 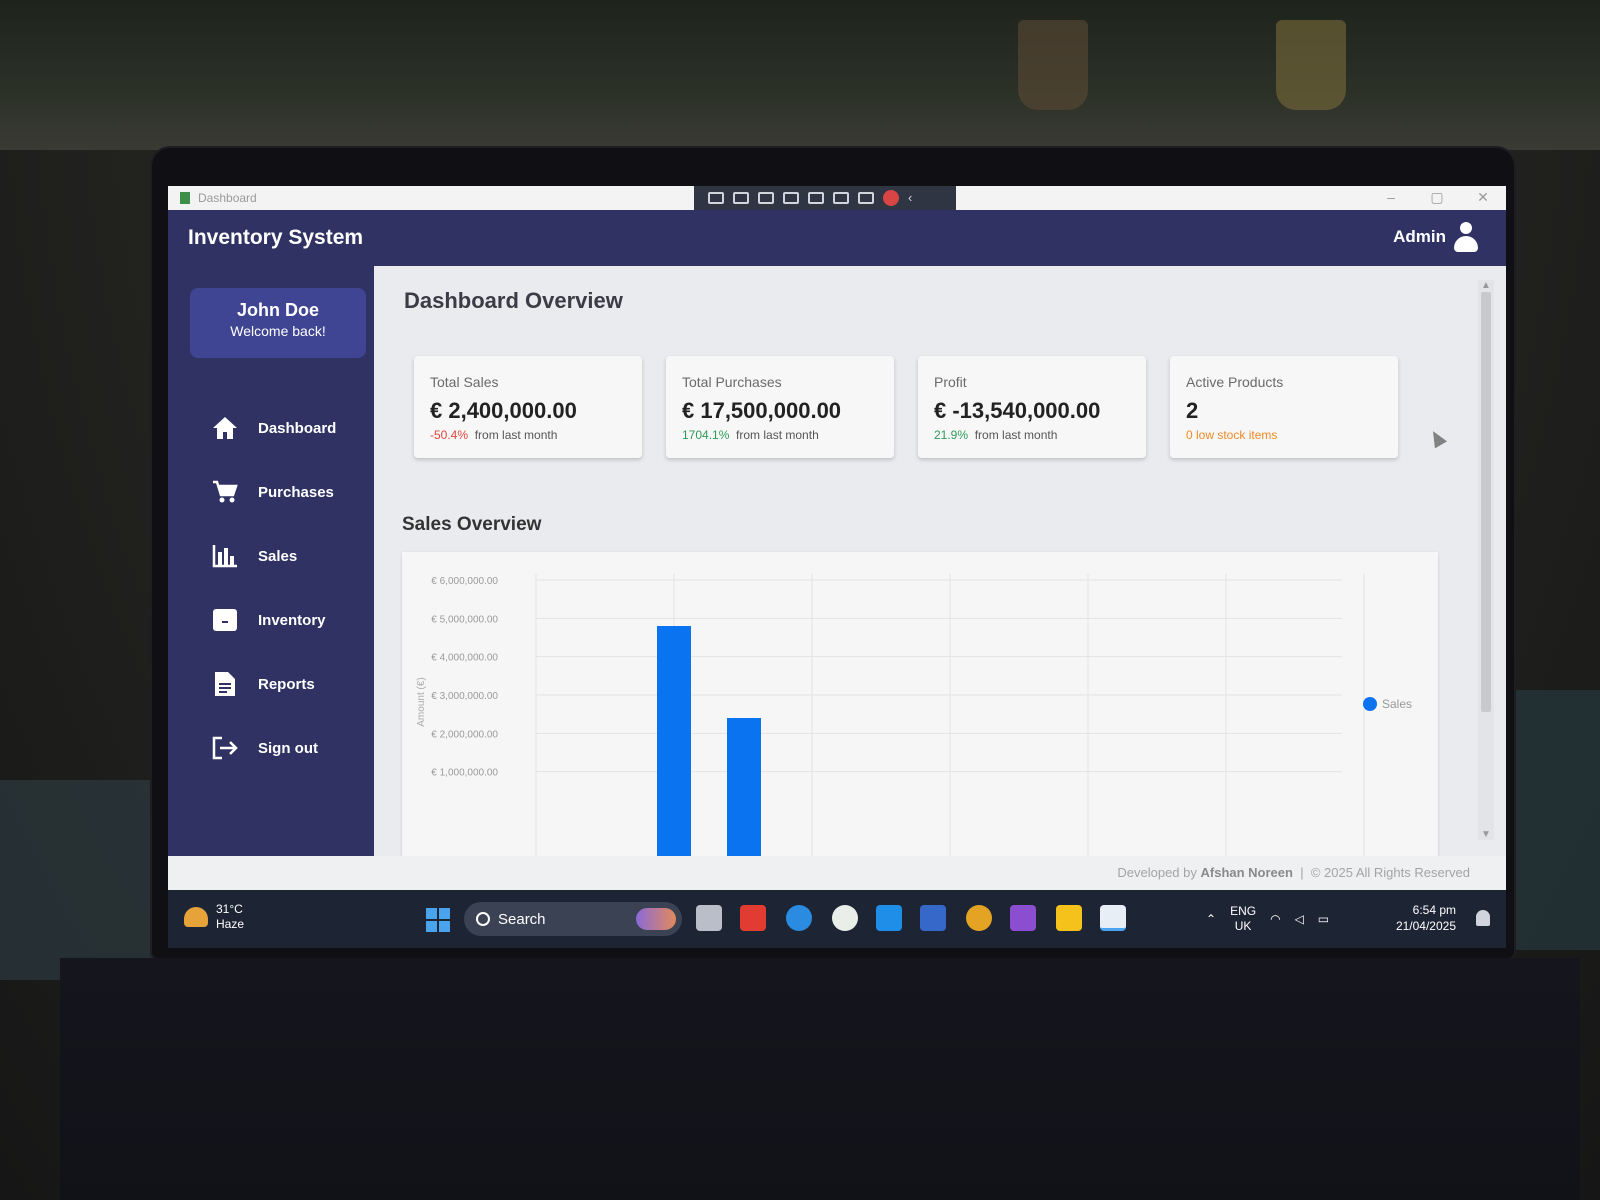 I want to click on y-tick-label: € 2,000,000.00, so click(x=464, y=734).